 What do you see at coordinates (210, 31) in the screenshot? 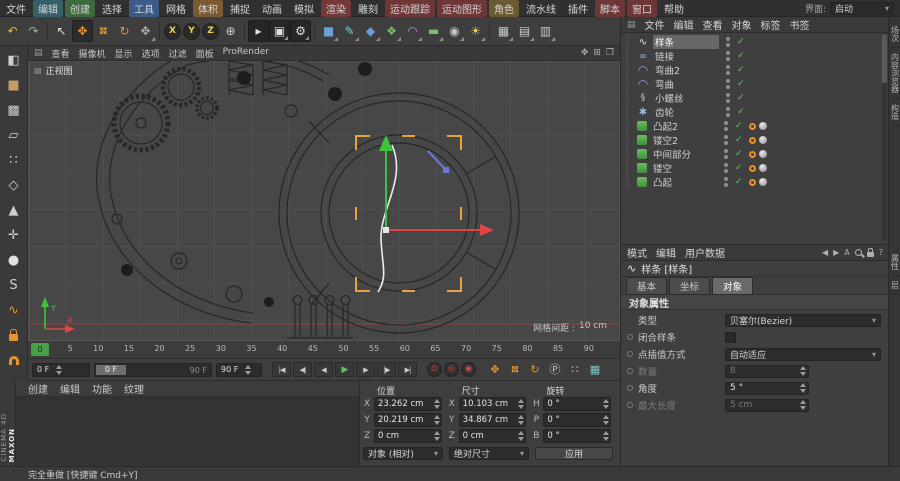
I see `z-axis-lock-icon: Z` at bounding box center [210, 31].